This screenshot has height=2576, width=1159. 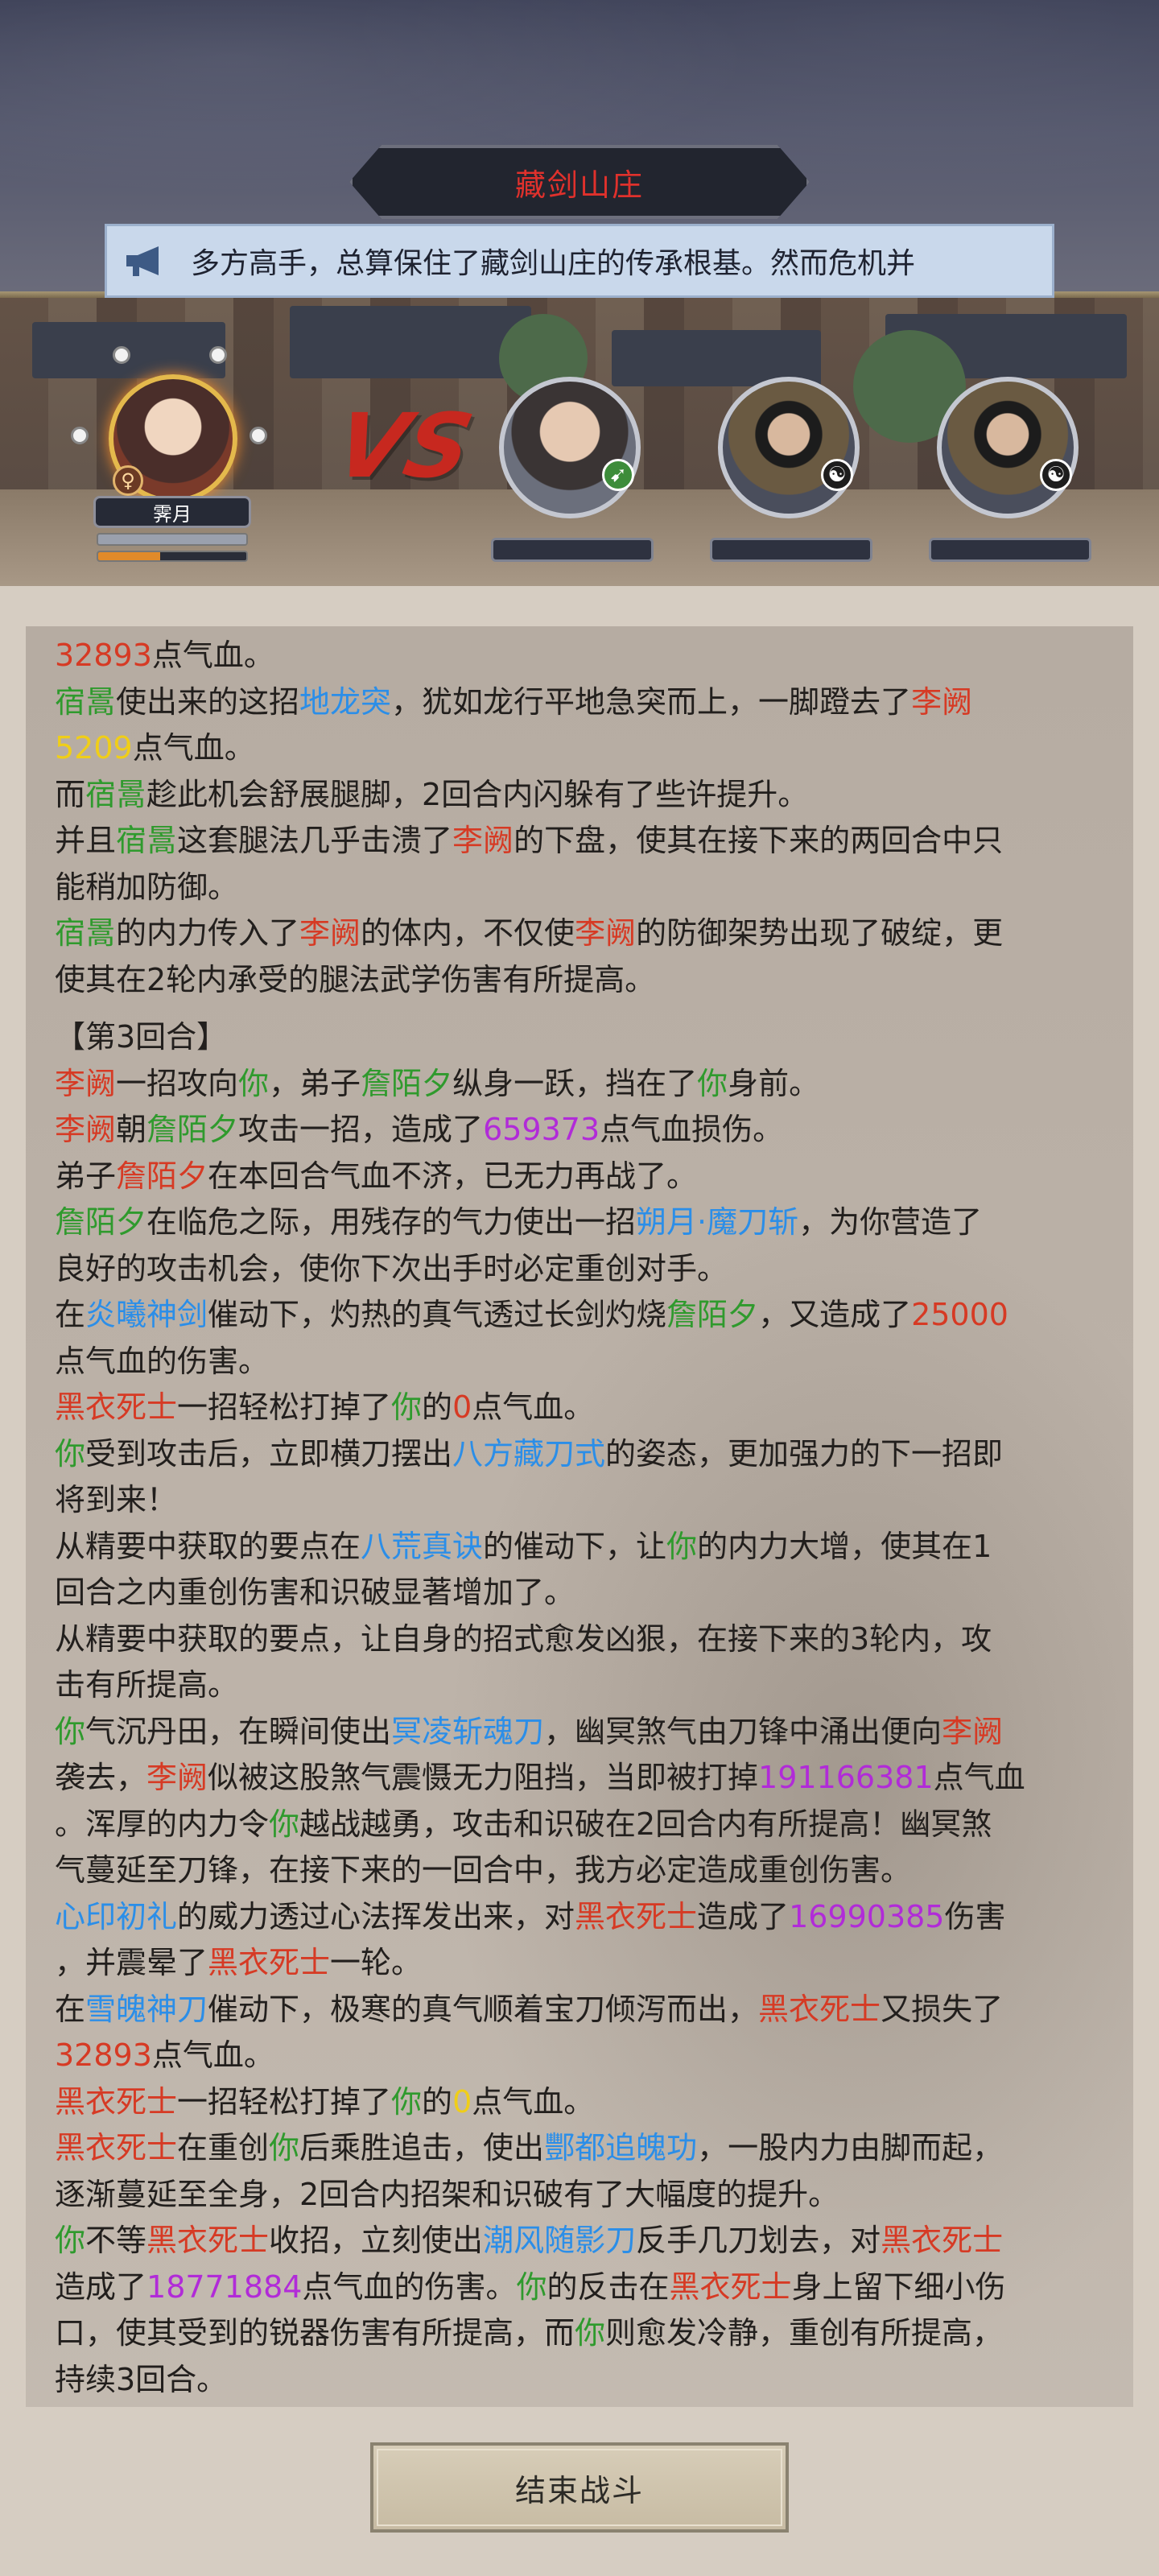 What do you see at coordinates (172, 539) in the screenshot?
I see `hero-hp-bar` at bounding box center [172, 539].